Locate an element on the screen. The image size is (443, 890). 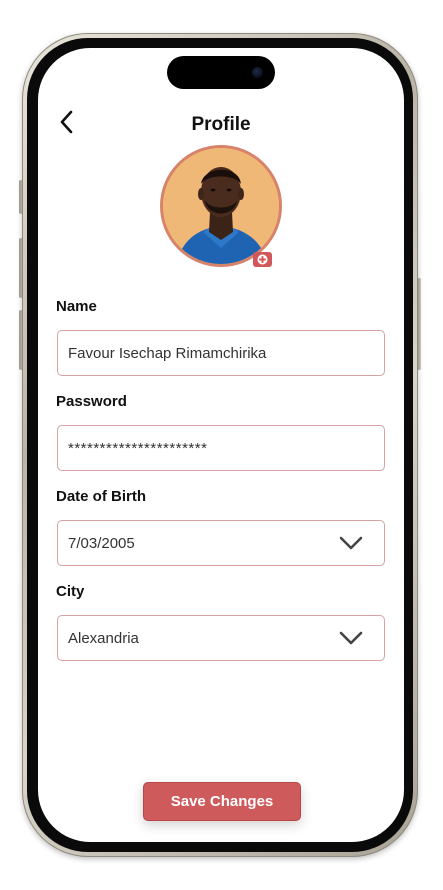
date-of-birth-label: Date of Birth is located at coordinates (101, 496).